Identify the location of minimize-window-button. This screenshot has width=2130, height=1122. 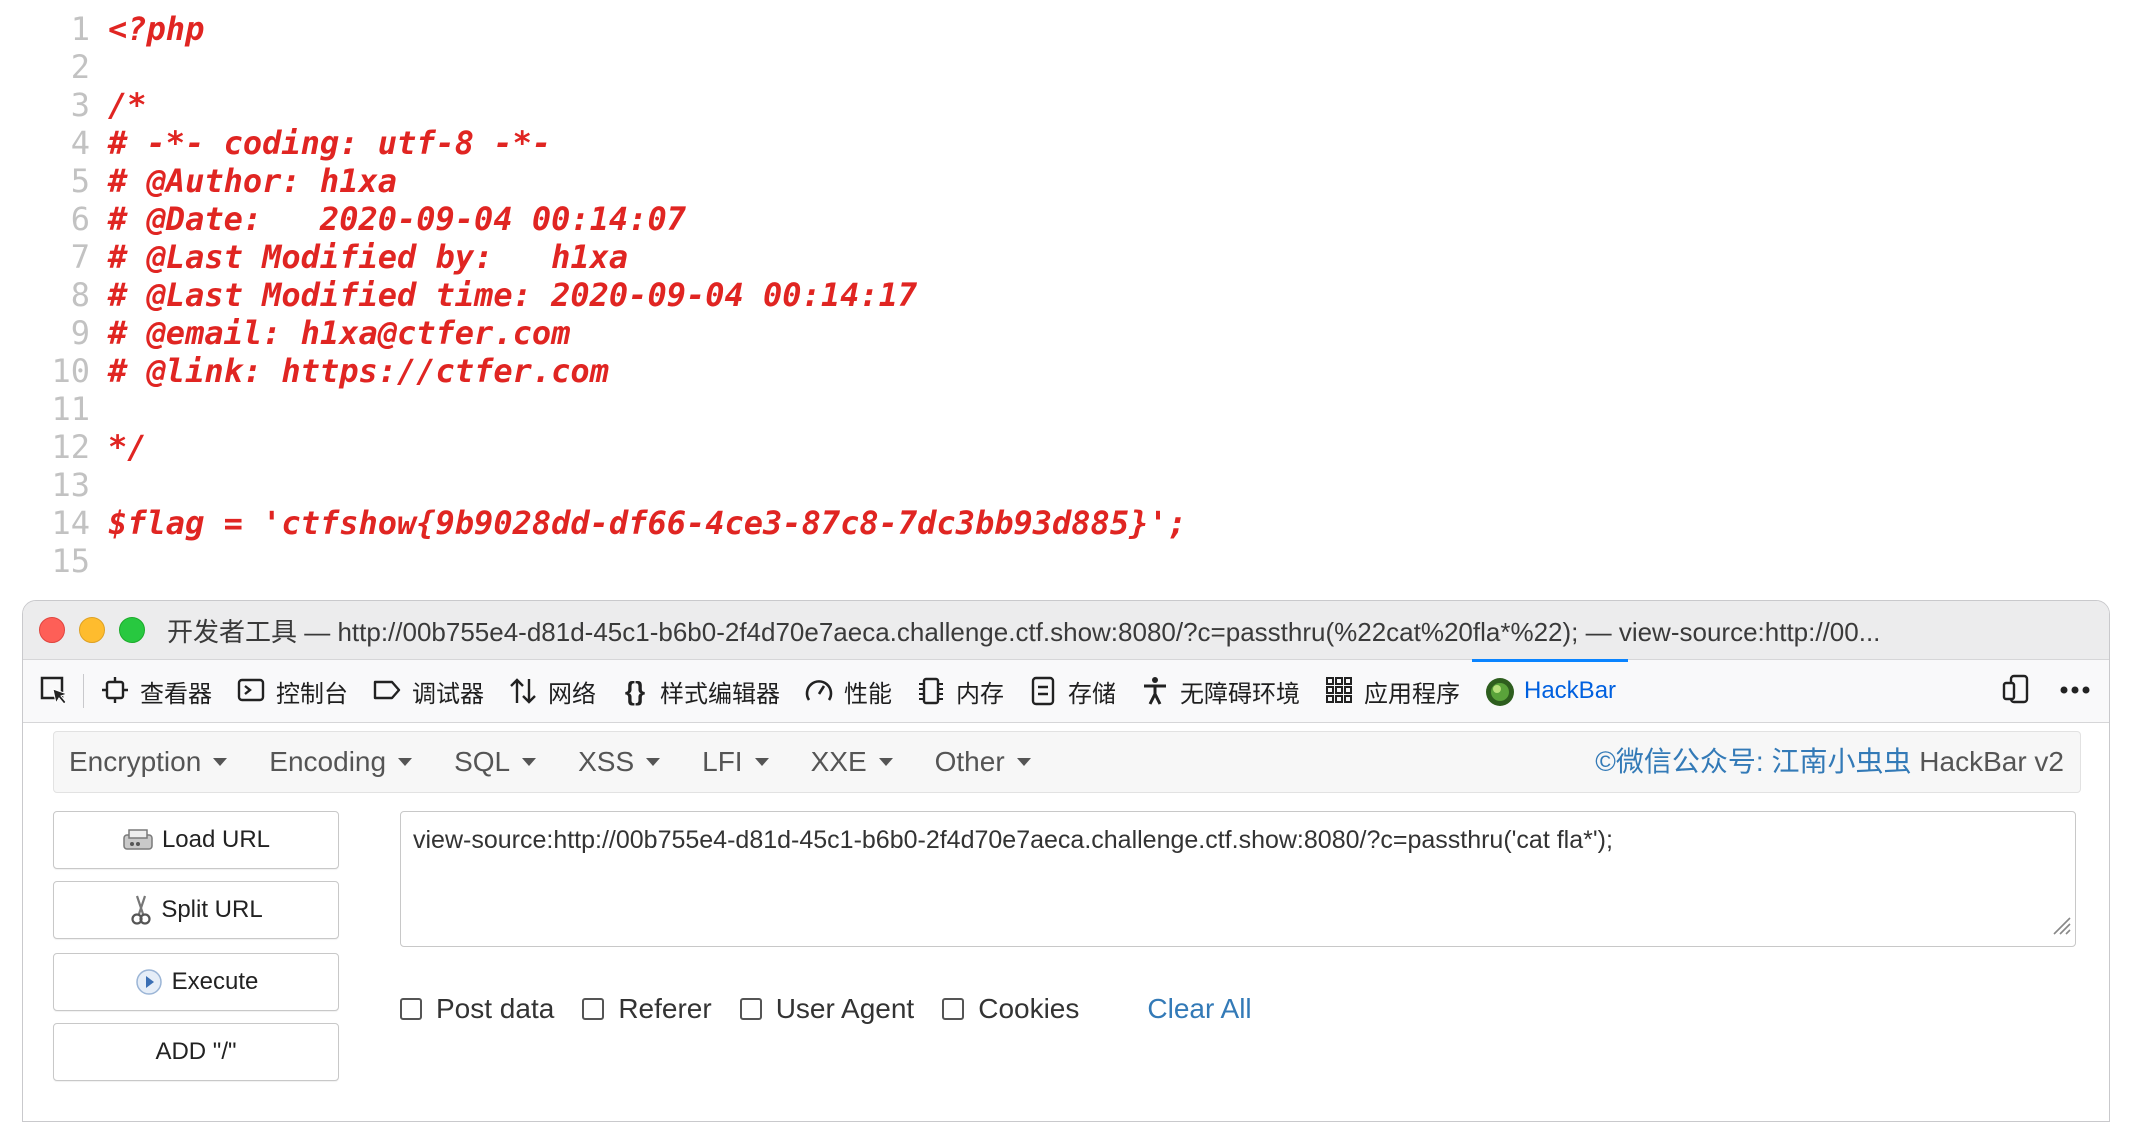
(92, 630).